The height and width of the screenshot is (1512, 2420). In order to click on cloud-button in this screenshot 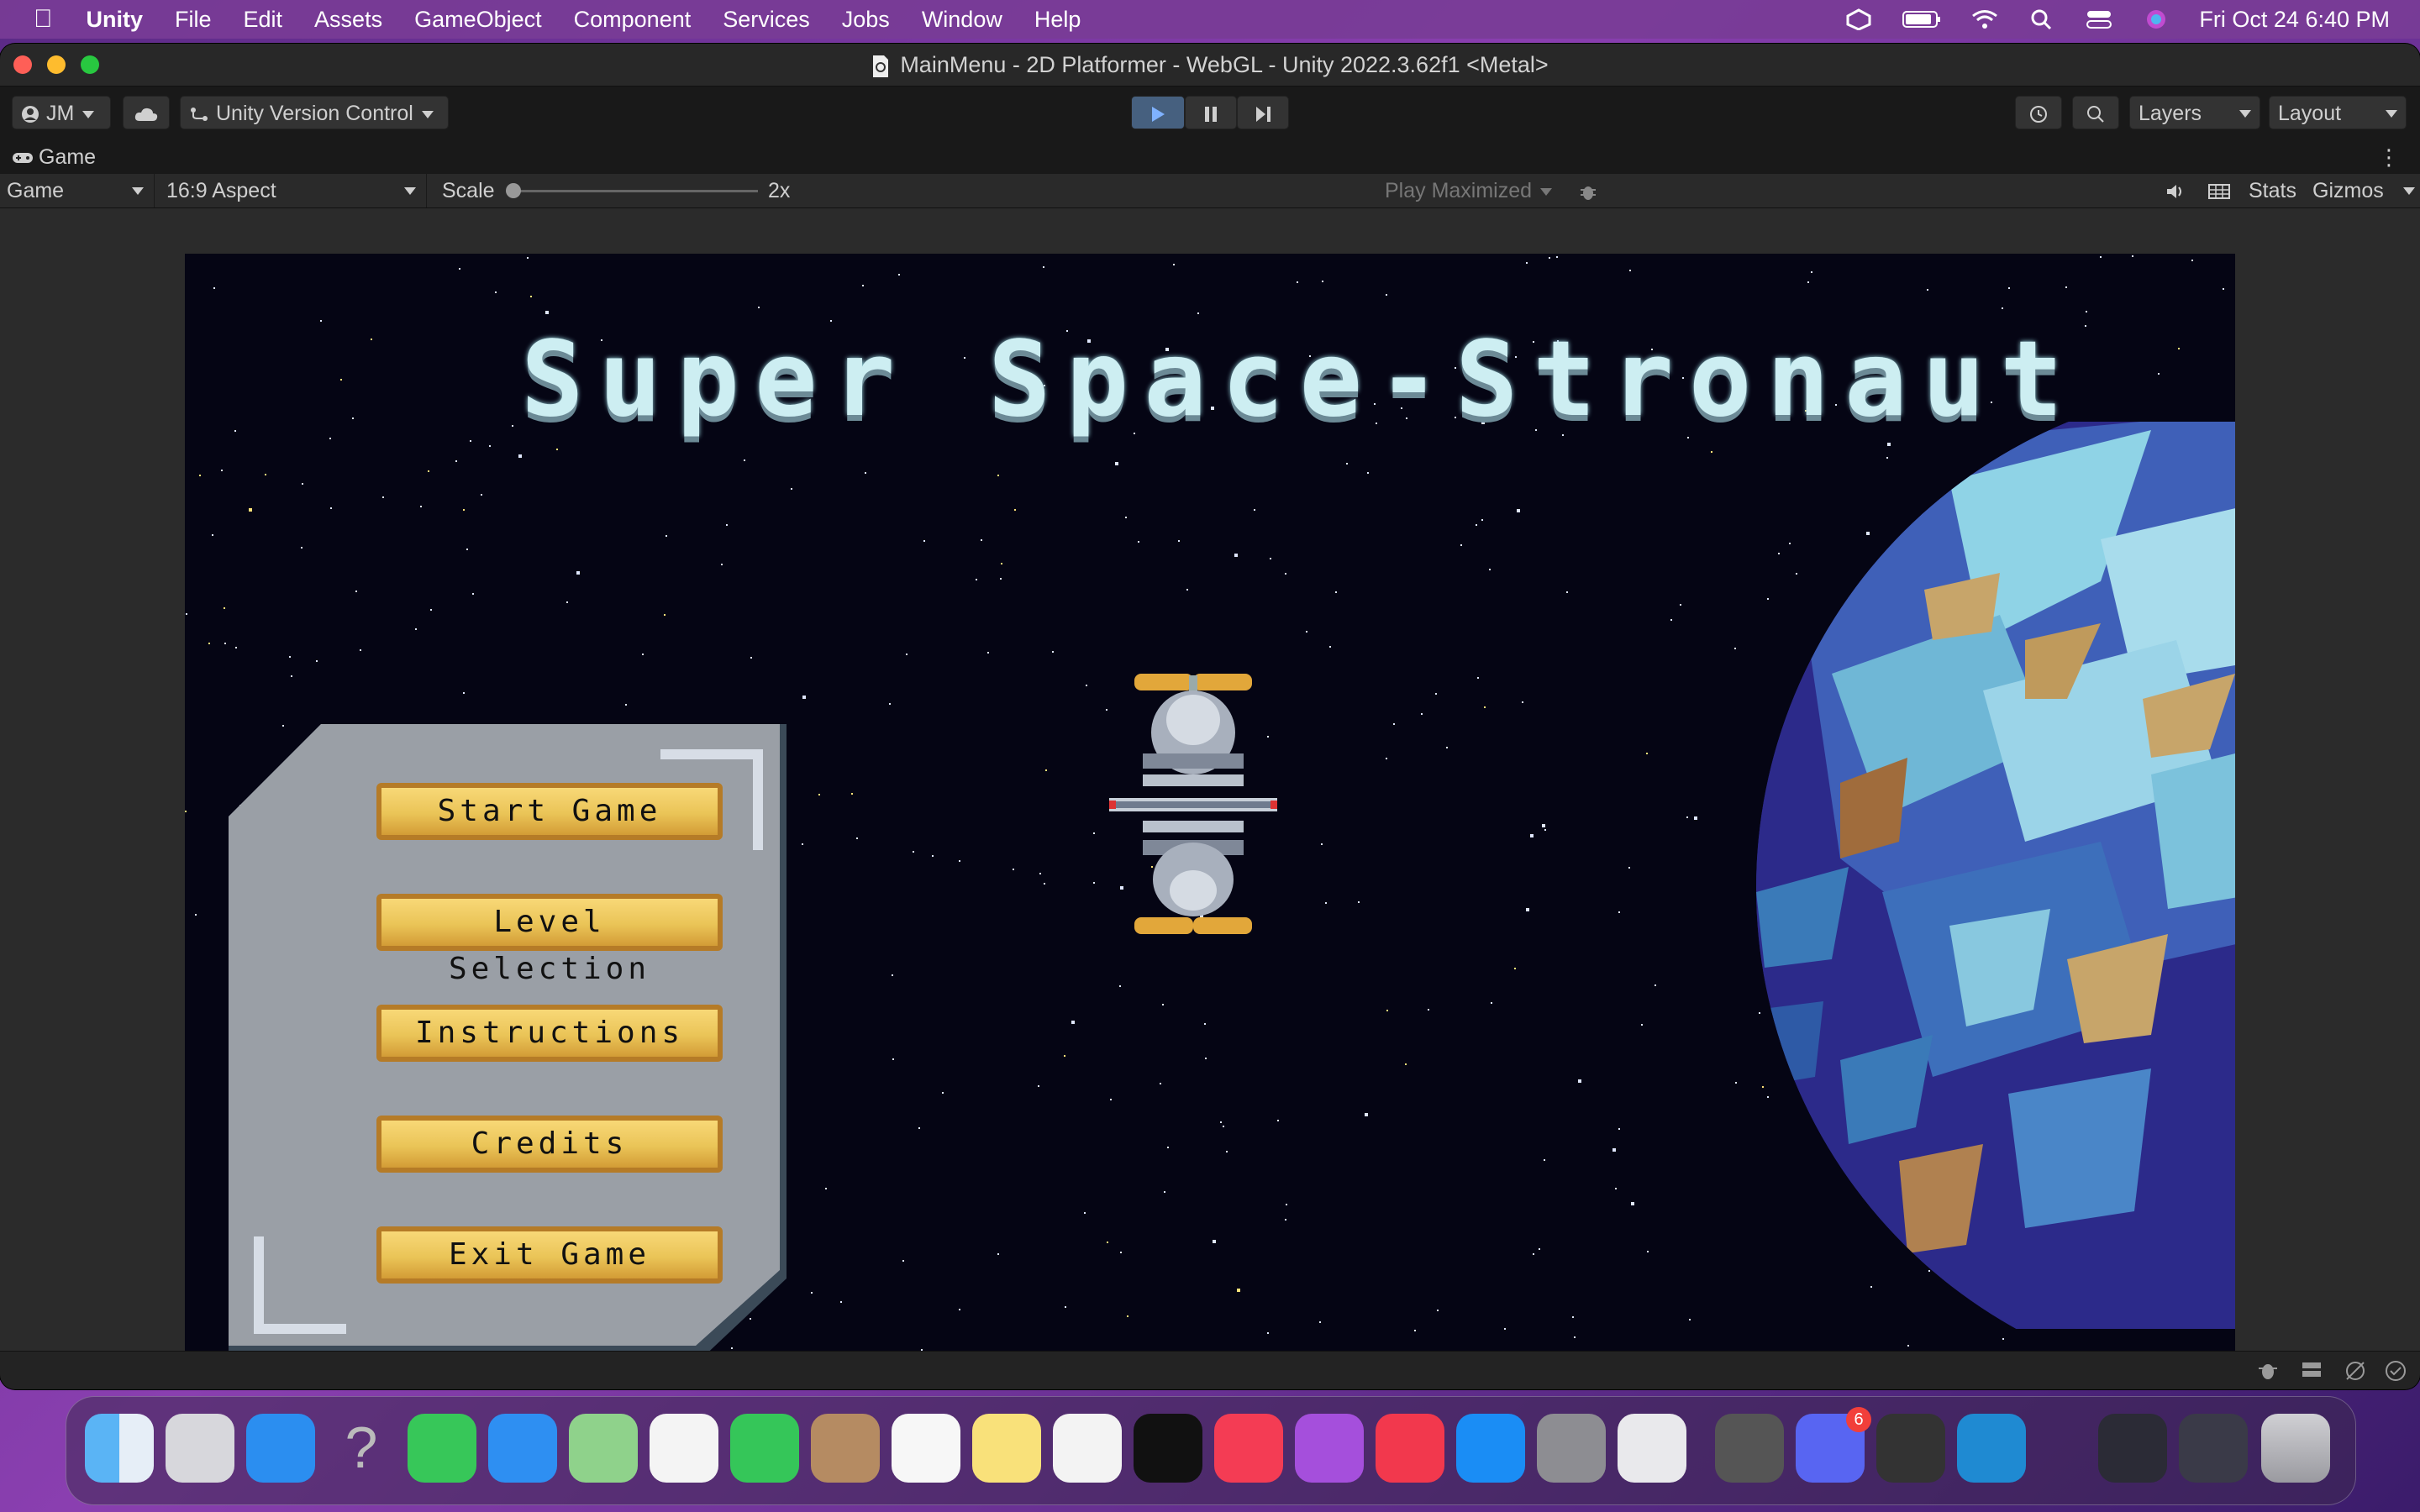, I will do `click(146, 112)`.